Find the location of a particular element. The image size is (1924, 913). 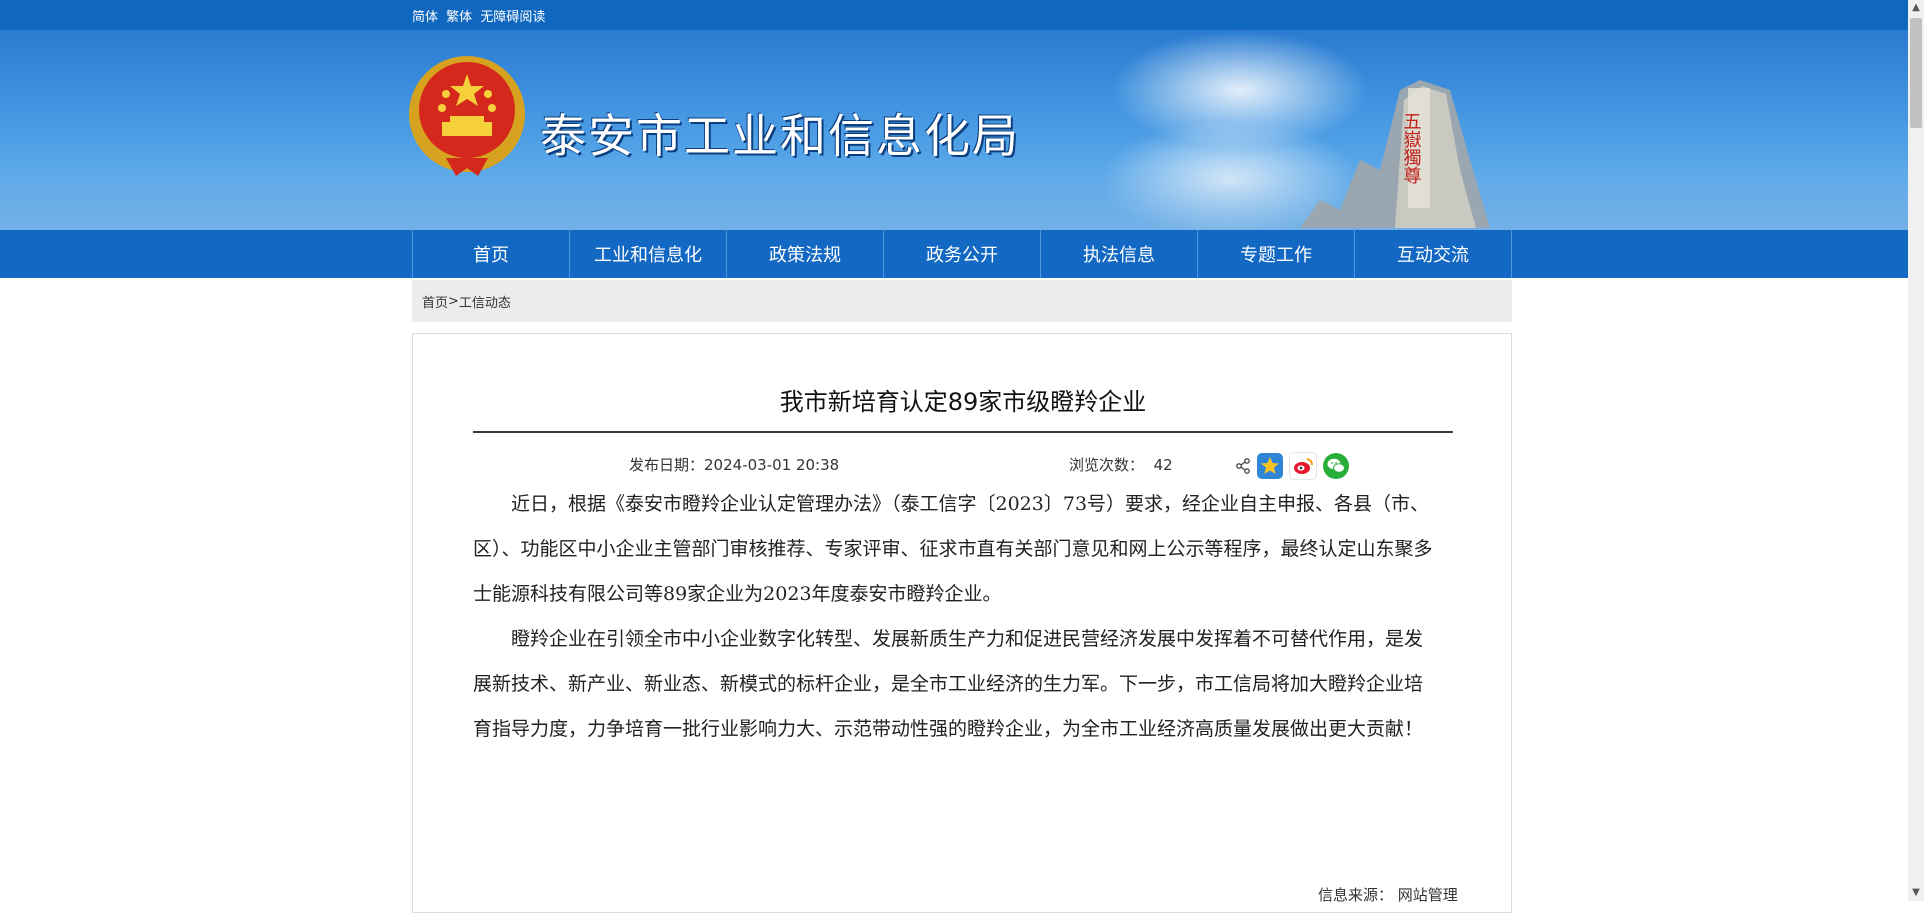

national-emblem-icon is located at coordinates (467, 116).